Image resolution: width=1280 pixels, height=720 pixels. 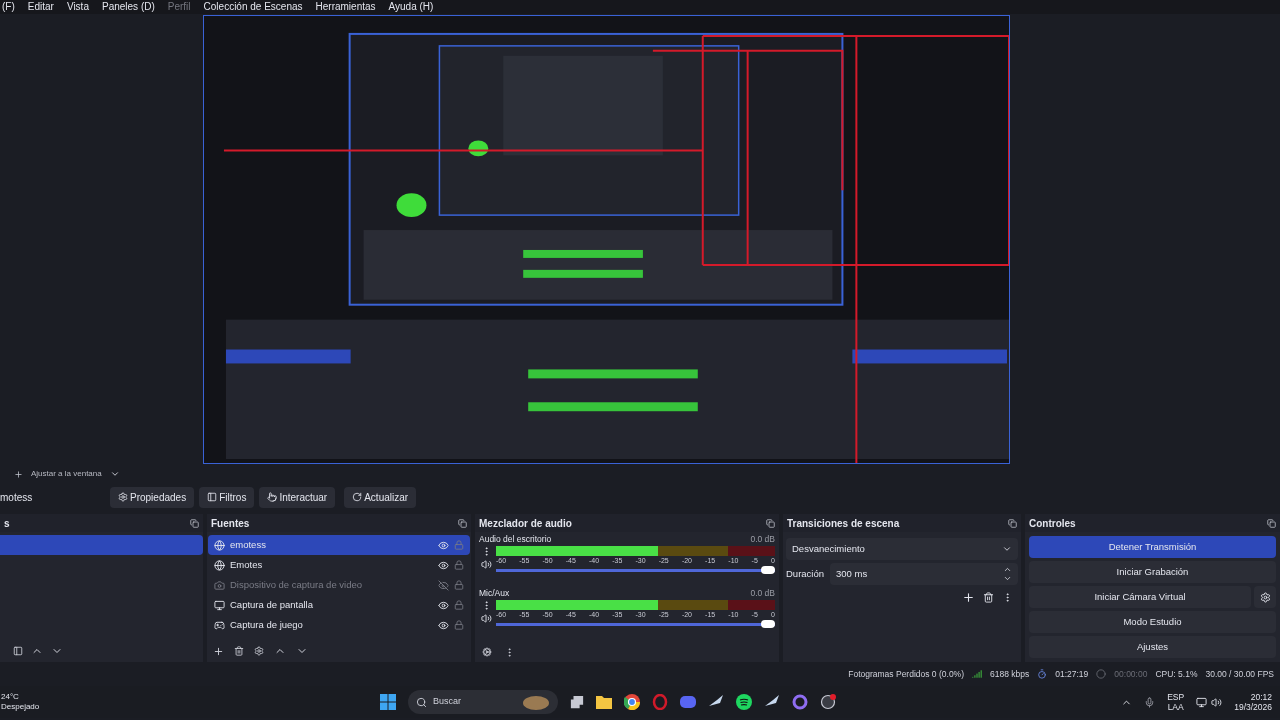 What do you see at coordinates (230, 523) in the screenshot?
I see `dock-title: Fuentes` at bounding box center [230, 523].